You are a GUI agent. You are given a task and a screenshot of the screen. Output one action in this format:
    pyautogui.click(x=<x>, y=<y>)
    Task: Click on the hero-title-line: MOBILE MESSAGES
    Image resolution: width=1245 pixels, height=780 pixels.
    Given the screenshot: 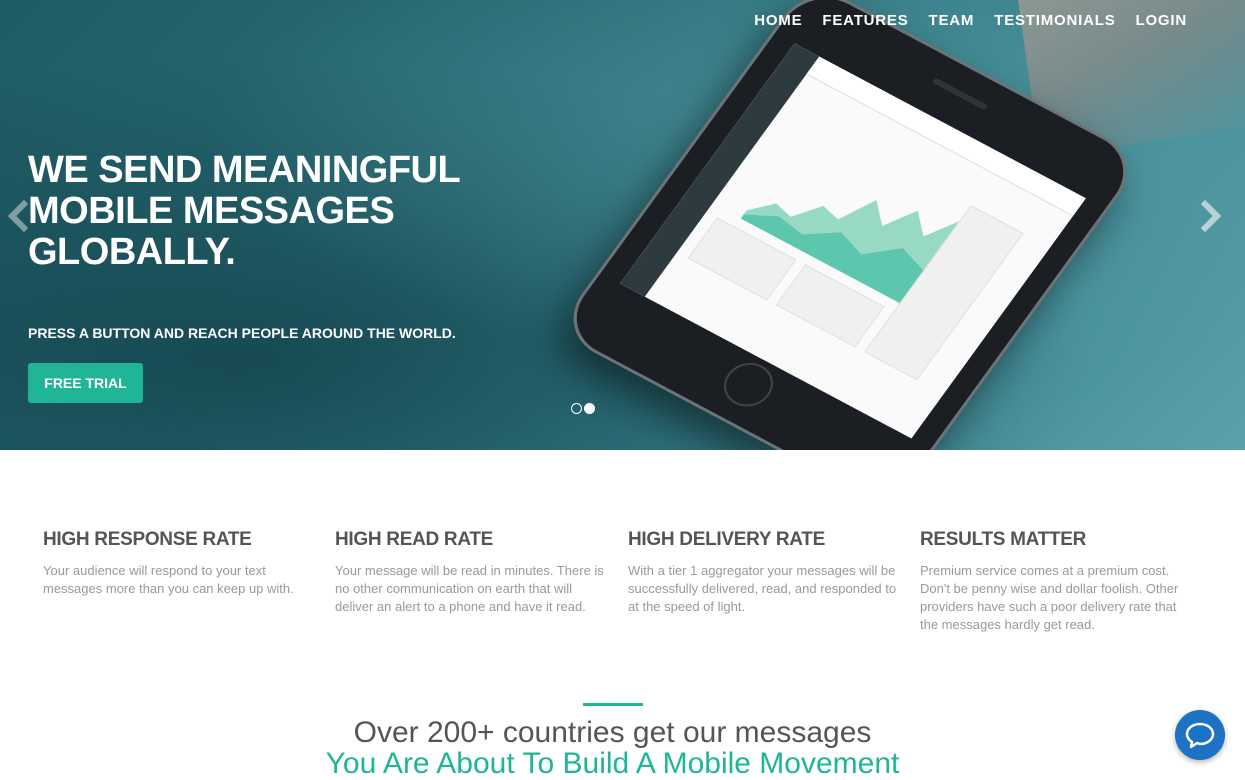 What is the action you would take?
    pyautogui.click(x=211, y=211)
    